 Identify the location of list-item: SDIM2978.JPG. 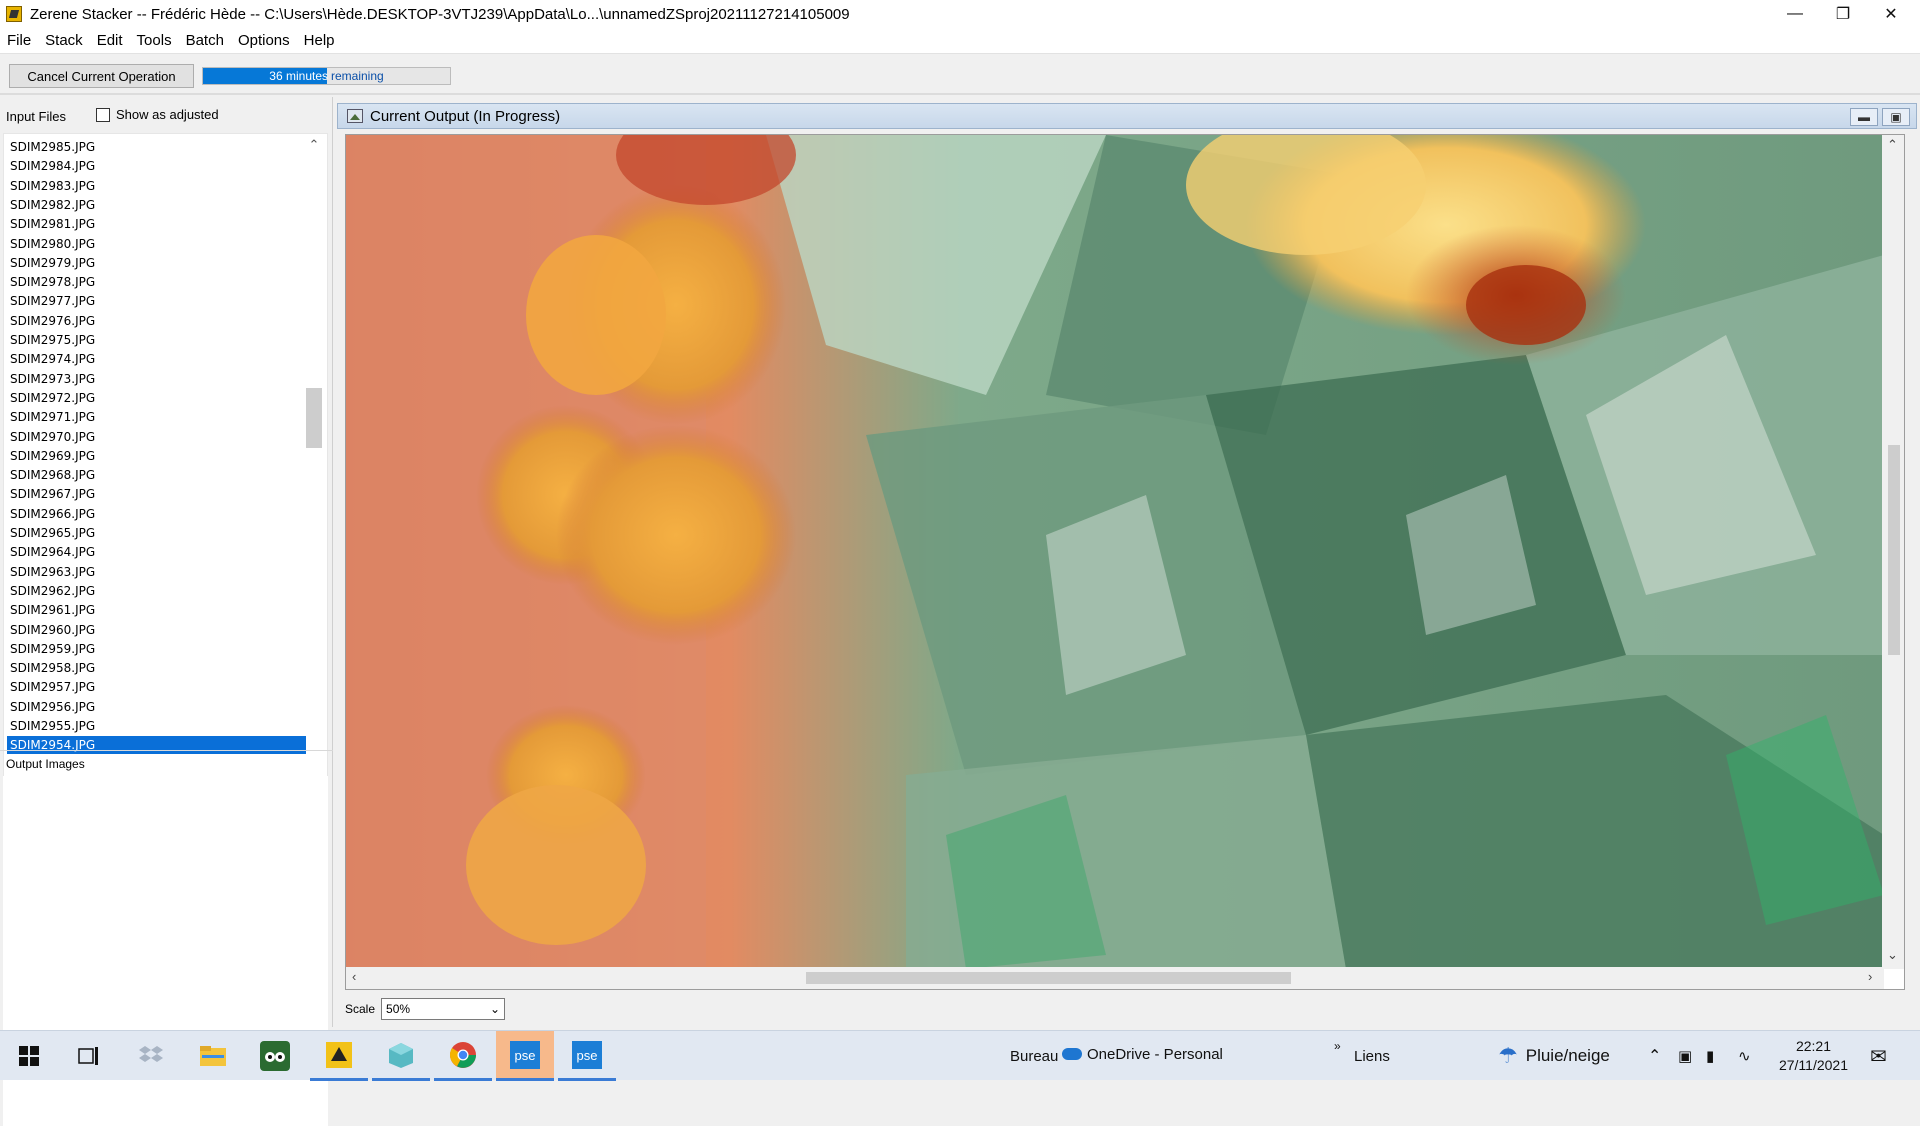
(156, 282).